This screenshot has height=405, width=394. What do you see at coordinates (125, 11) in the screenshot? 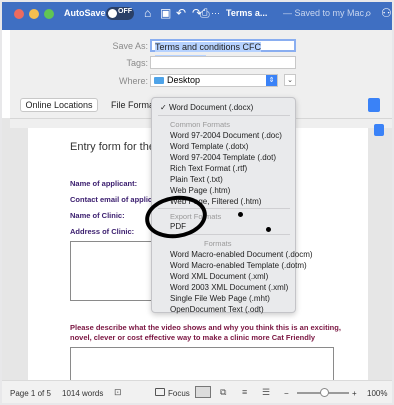
I see `autosave-state: OFF` at bounding box center [125, 11].